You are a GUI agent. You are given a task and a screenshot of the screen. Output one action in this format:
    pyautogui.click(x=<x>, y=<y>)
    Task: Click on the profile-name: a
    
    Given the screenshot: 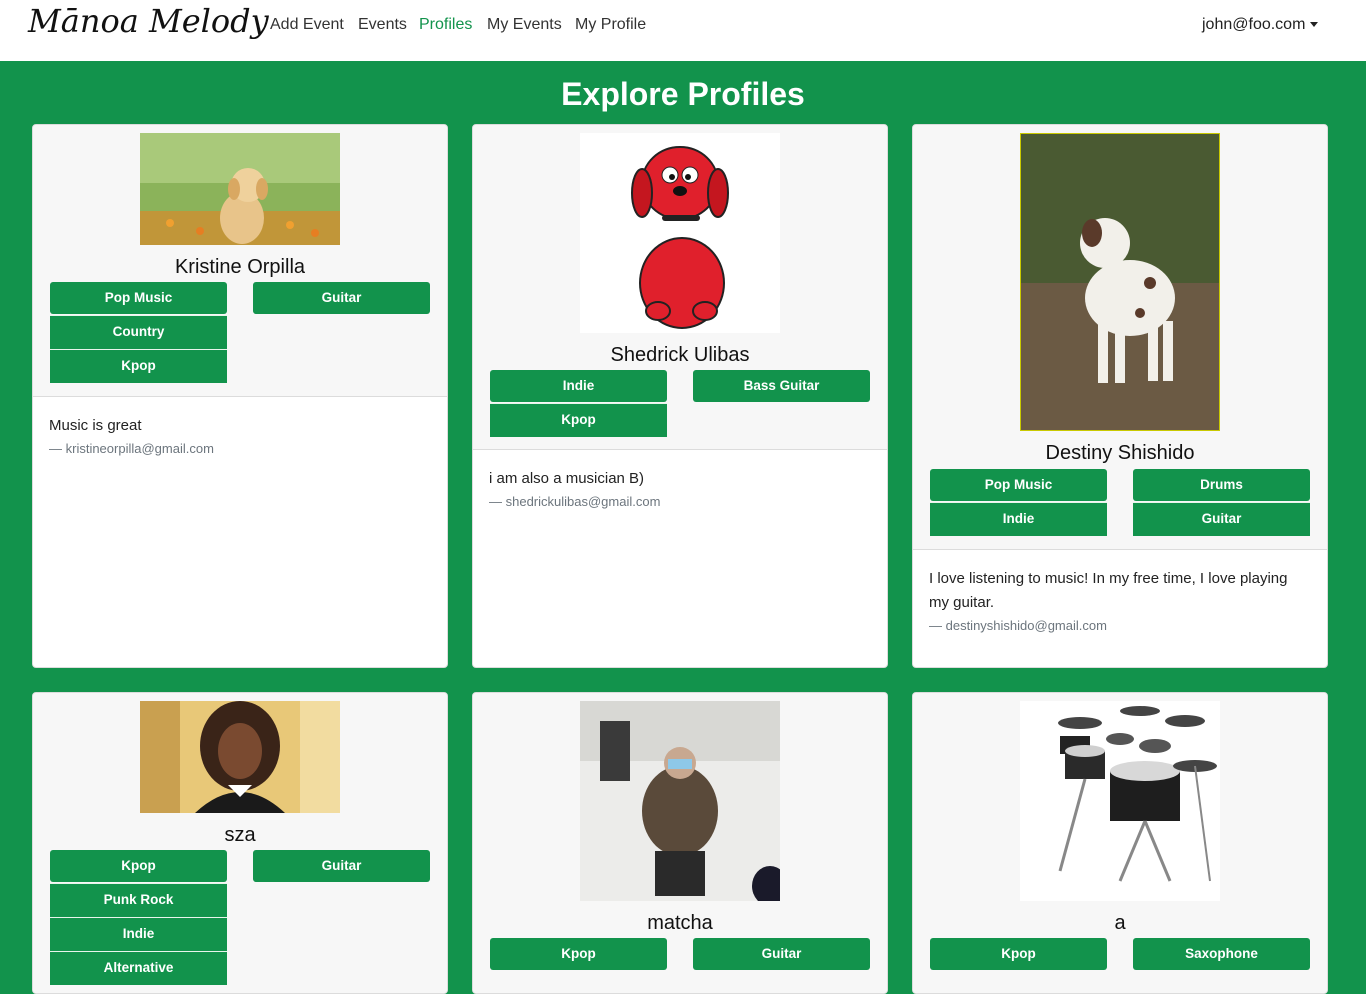 What is the action you would take?
    pyautogui.click(x=1120, y=923)
    